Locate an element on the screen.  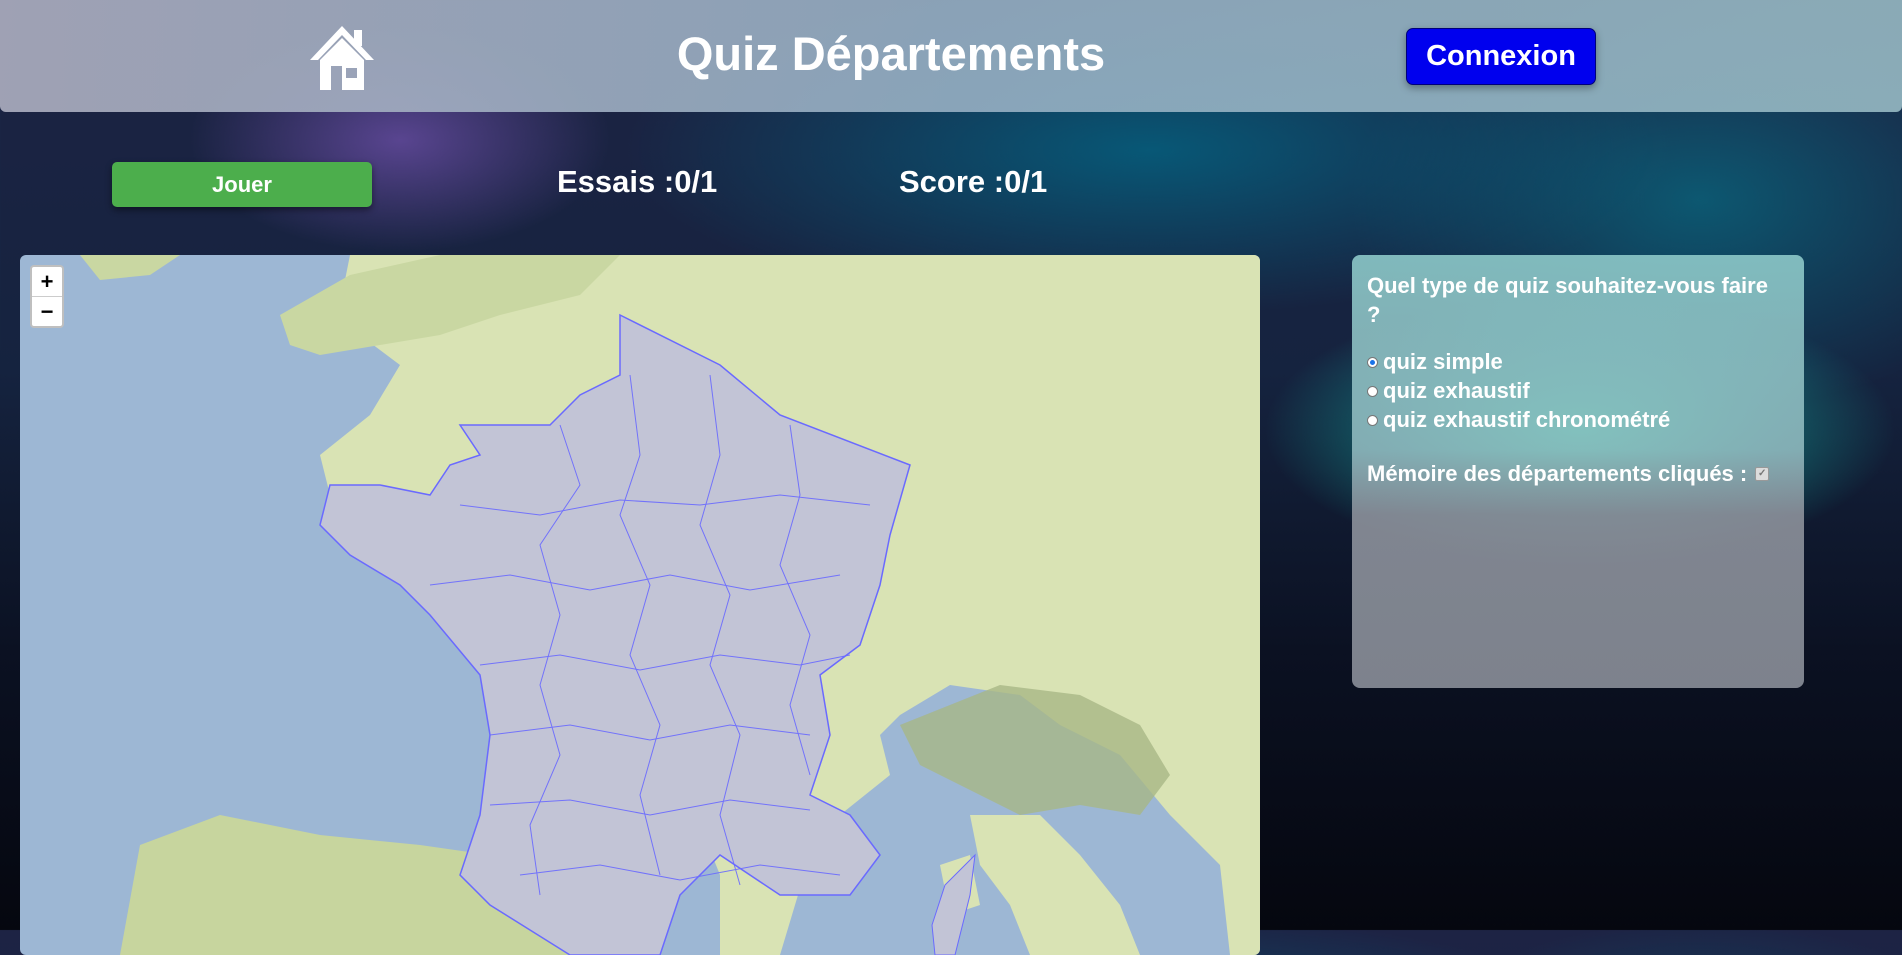
option-label: quiz exhaustif chronométré is located at coordinates (1527, 419).